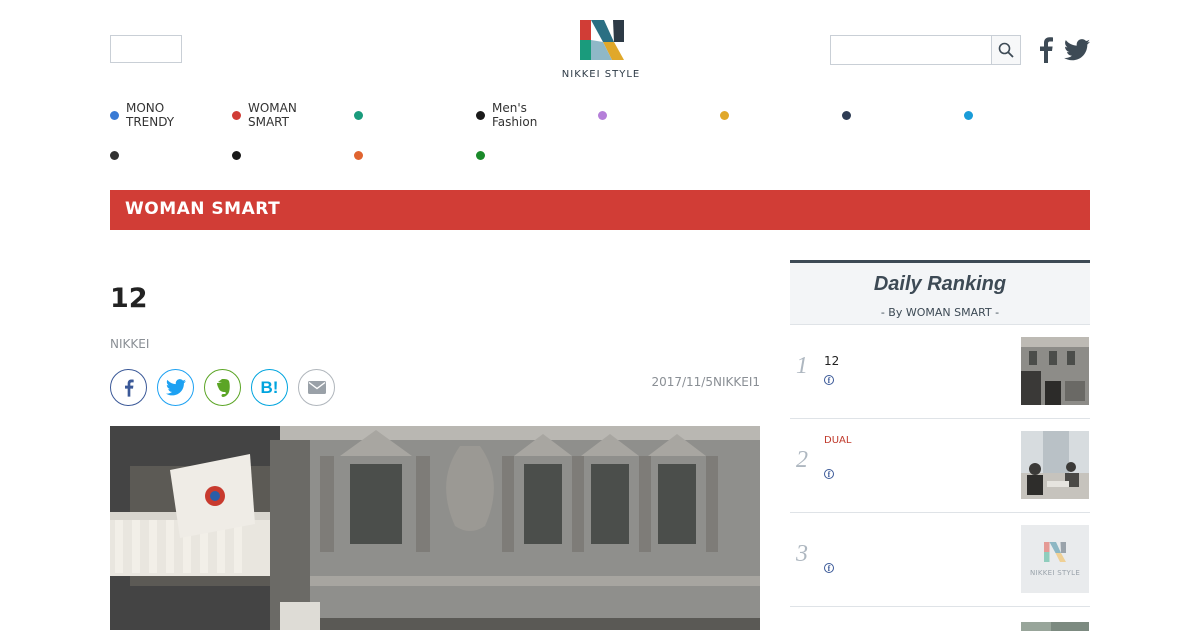  I want to click on share-twitter-button, so click(175, 387).